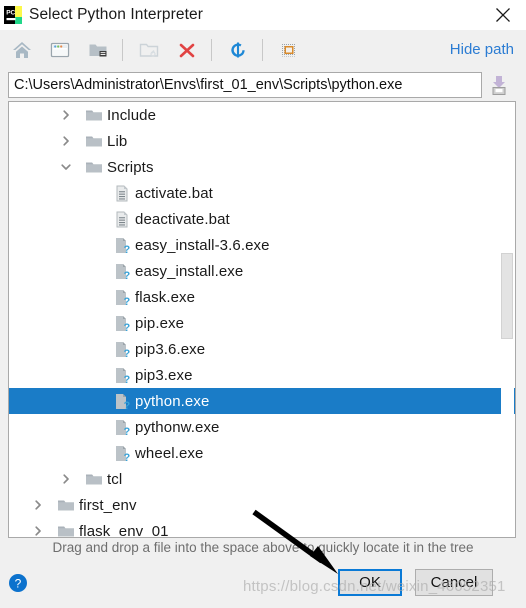 Image resolution: width=526 pixels, height=608 pixels. Describe the element at coordinates (256, 193) in the screenshot. I see `tree-row: activate.bat` at that location.